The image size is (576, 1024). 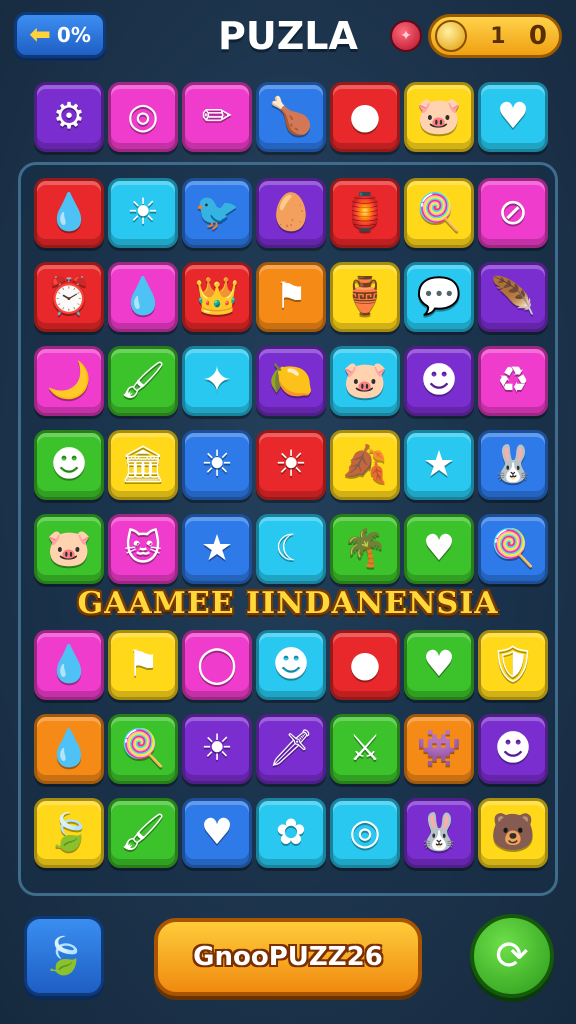 I want to click on tile-recycle: ♻, so click(x=513, y=381).